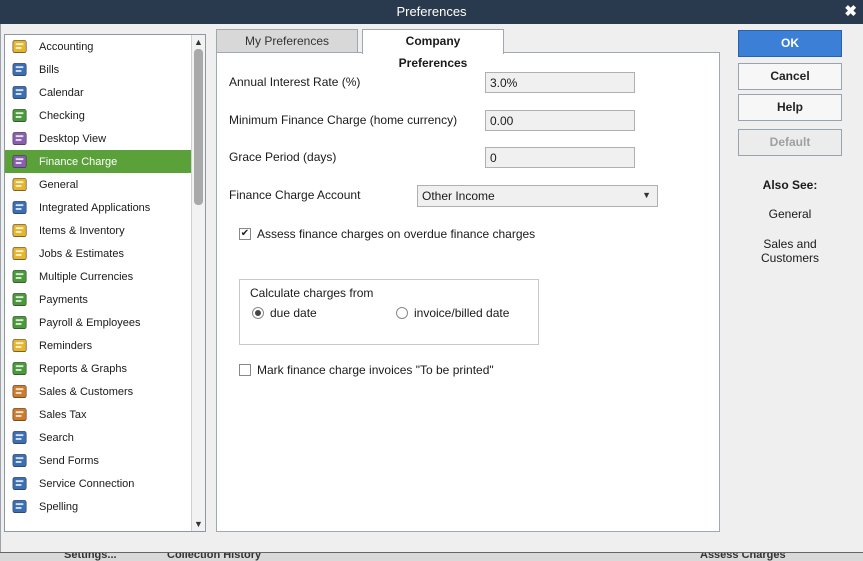 The height and width of the screenshot is (561, 863). What do you see at coordinates (98, 299) in the screenshot?
I see `sidebar-item-payments: Payments` at bounding box center [98, 299].